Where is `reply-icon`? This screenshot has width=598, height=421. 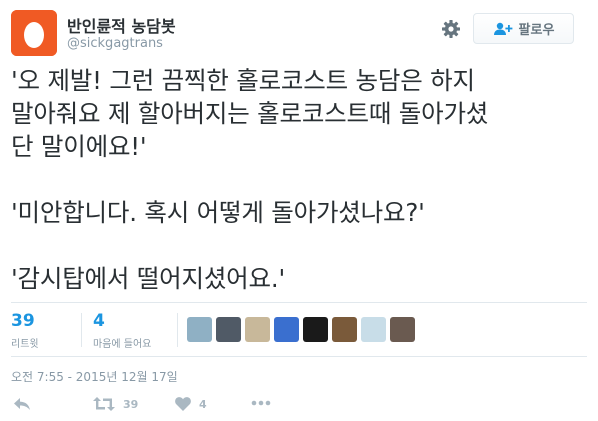
reply-icon is located at coordinates (22, 404).